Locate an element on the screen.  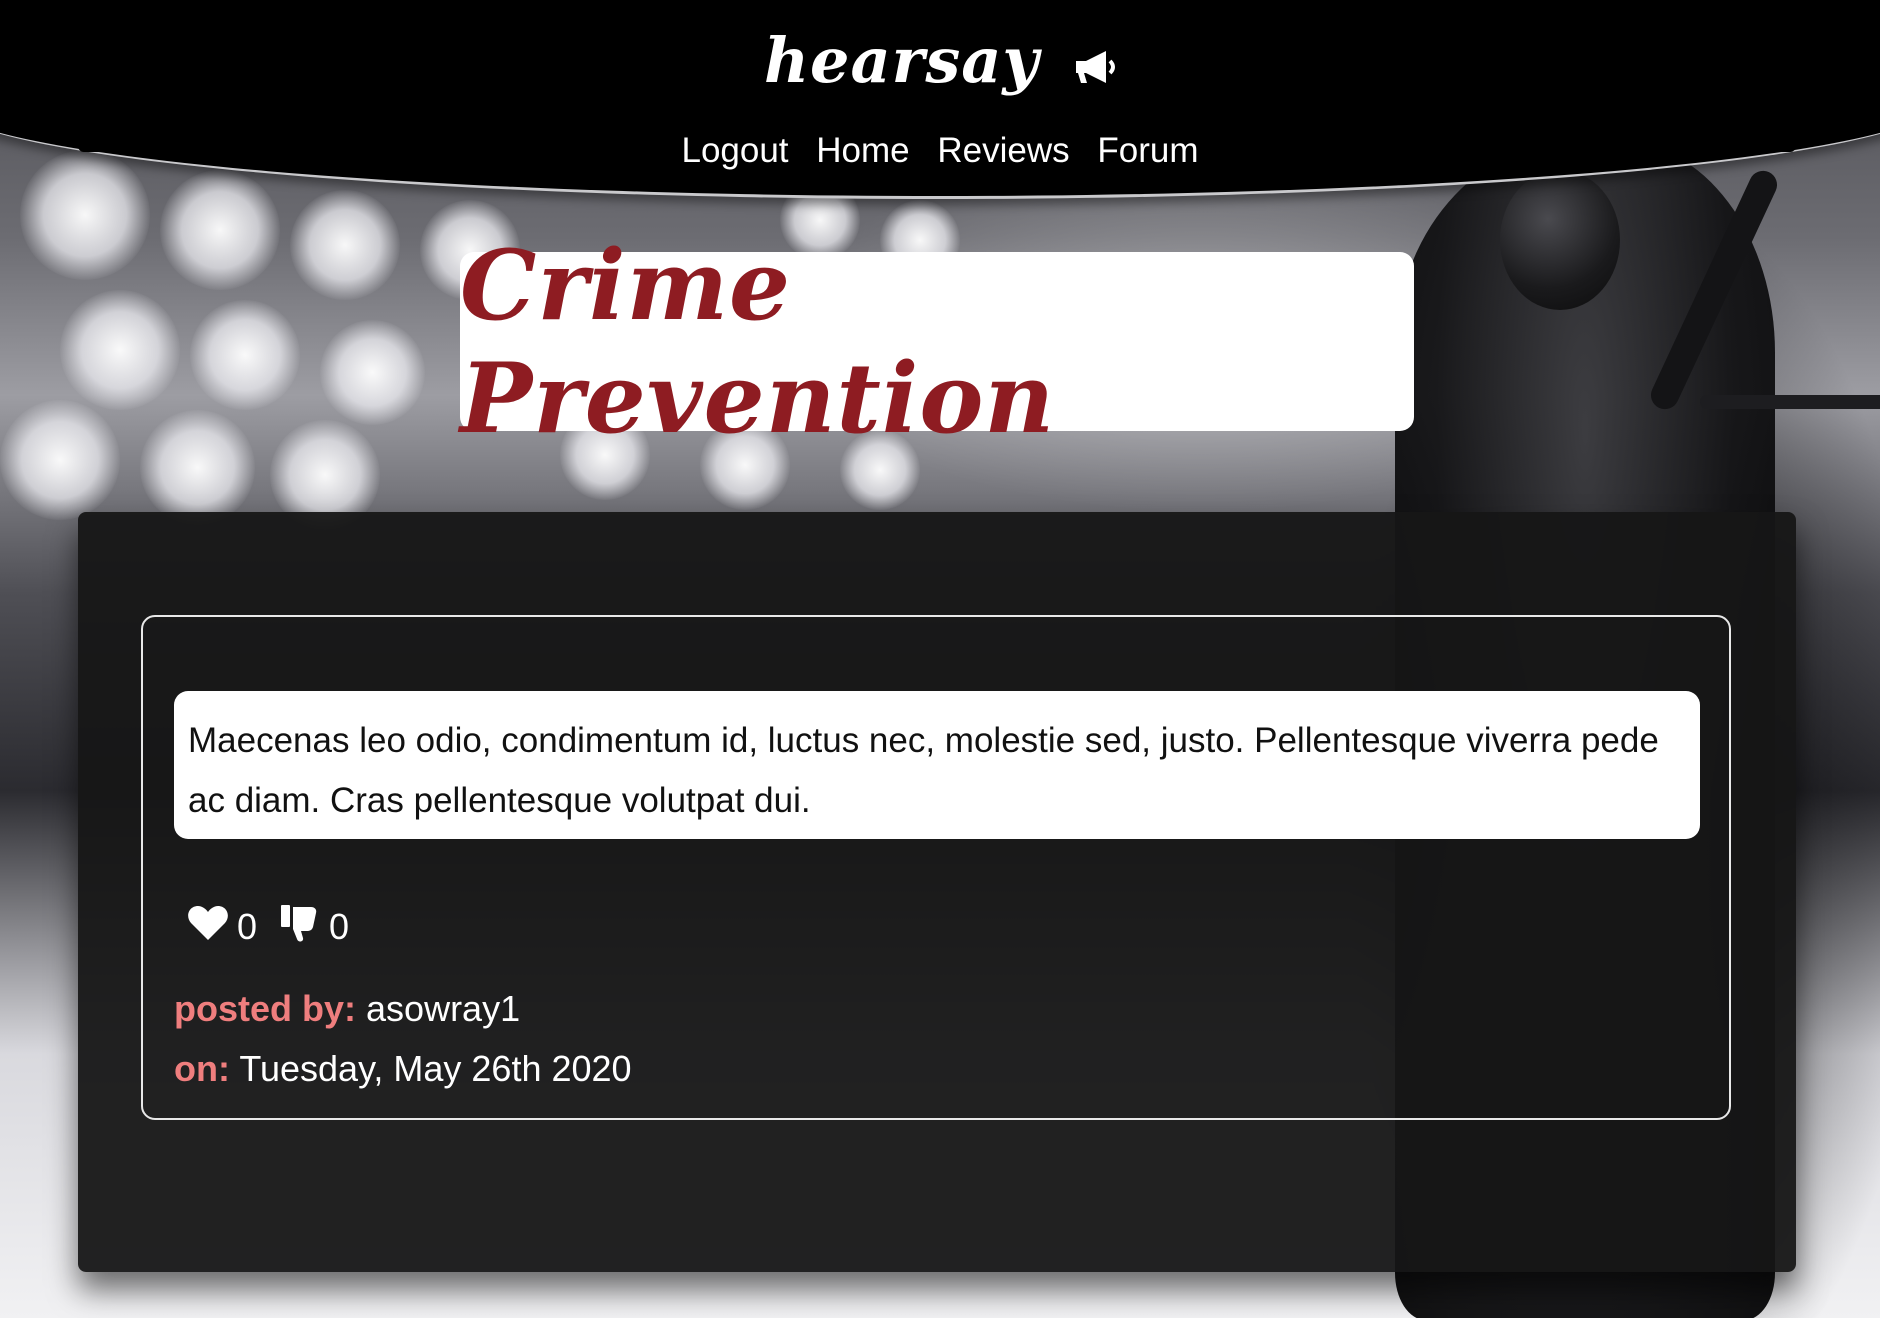
nav-home: Home is located at coordinates (862, 150).